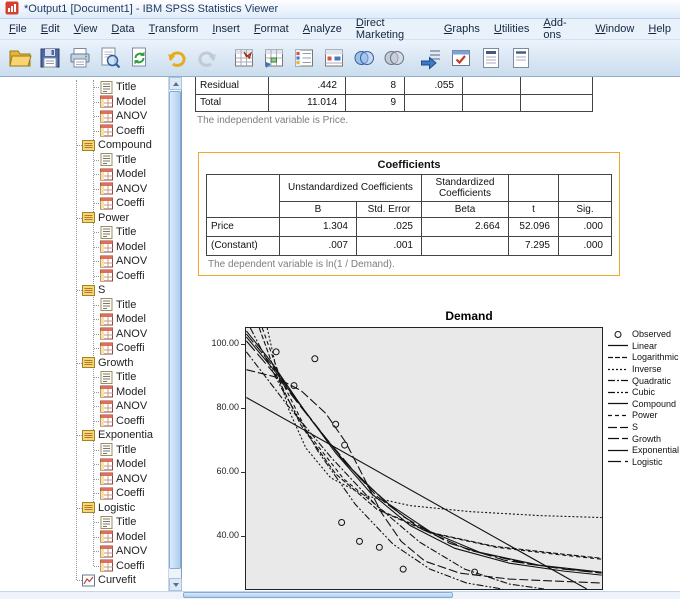 The width and height of the screenshot is (680, 599). Describe the element at coordinates (50, 58) in the screenshot. I see `save-button` at that location.